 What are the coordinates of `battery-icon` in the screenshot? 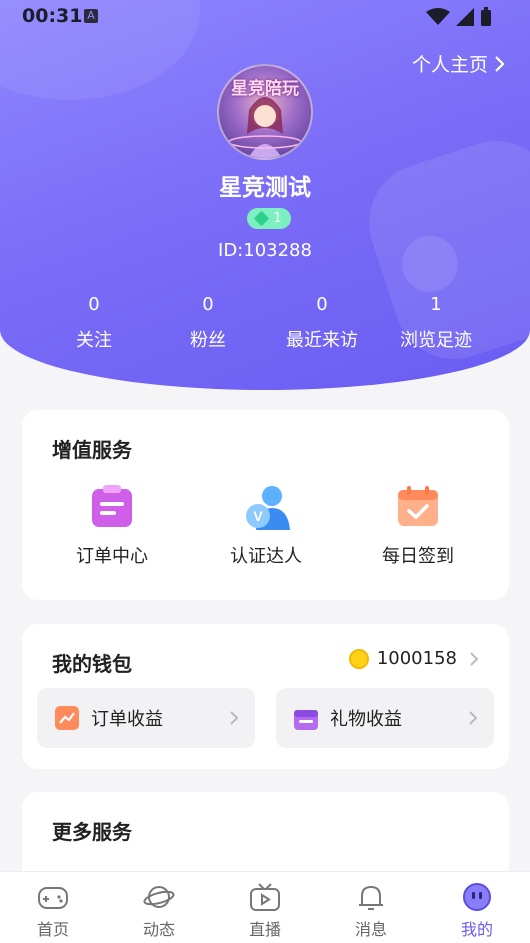 It's located at (486, 16).